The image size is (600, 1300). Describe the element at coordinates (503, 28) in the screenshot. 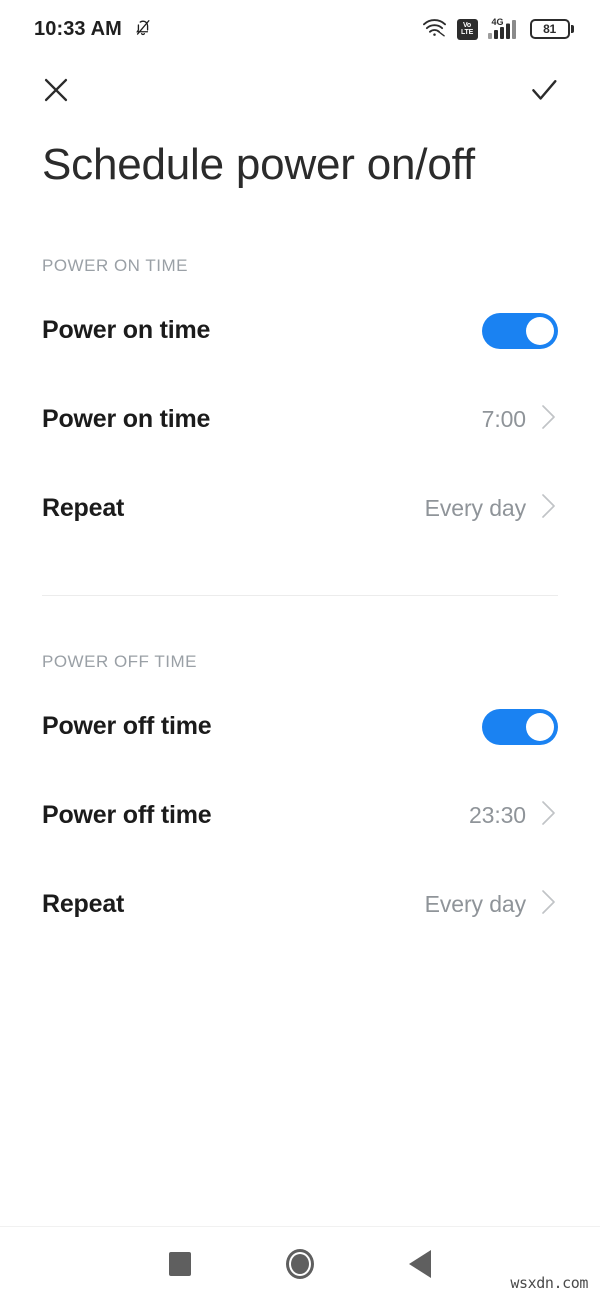

I see `cellular-signal-icon: 4G` at that location.